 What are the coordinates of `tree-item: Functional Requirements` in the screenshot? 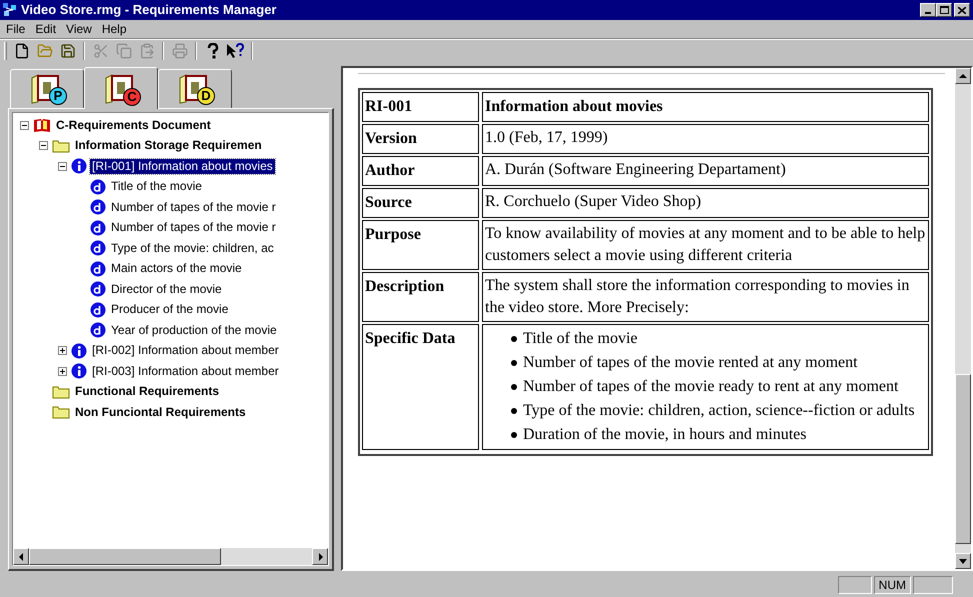 It's located at (147, 392).